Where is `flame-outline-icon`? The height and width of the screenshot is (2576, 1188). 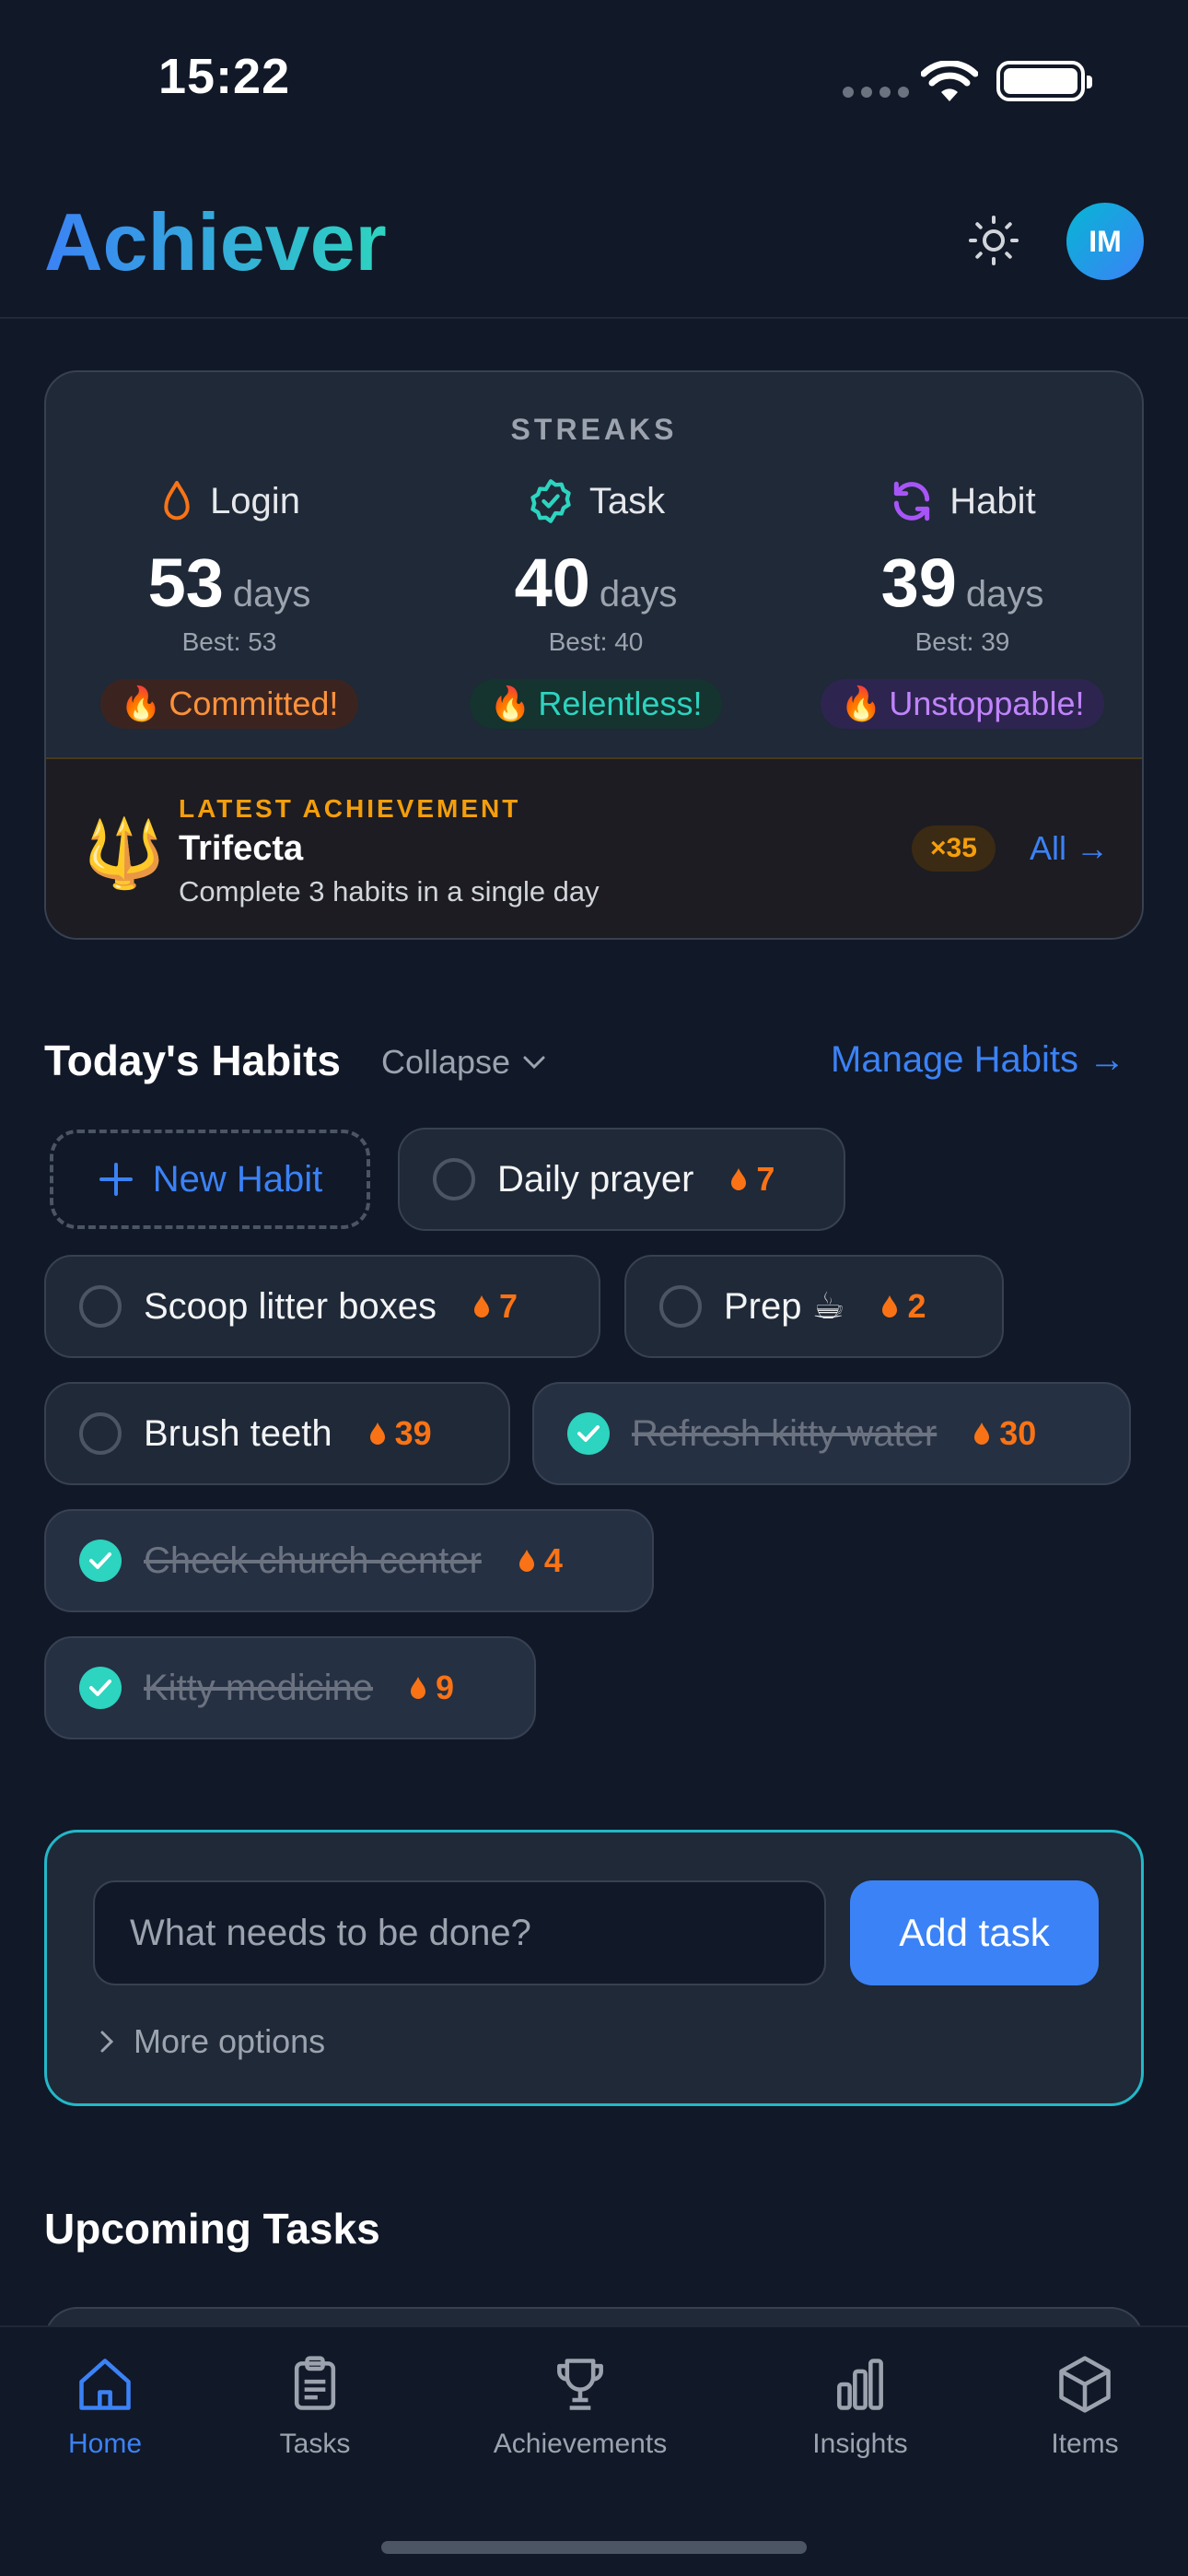 flame-outline-icon is located at coordinates (177, 501).